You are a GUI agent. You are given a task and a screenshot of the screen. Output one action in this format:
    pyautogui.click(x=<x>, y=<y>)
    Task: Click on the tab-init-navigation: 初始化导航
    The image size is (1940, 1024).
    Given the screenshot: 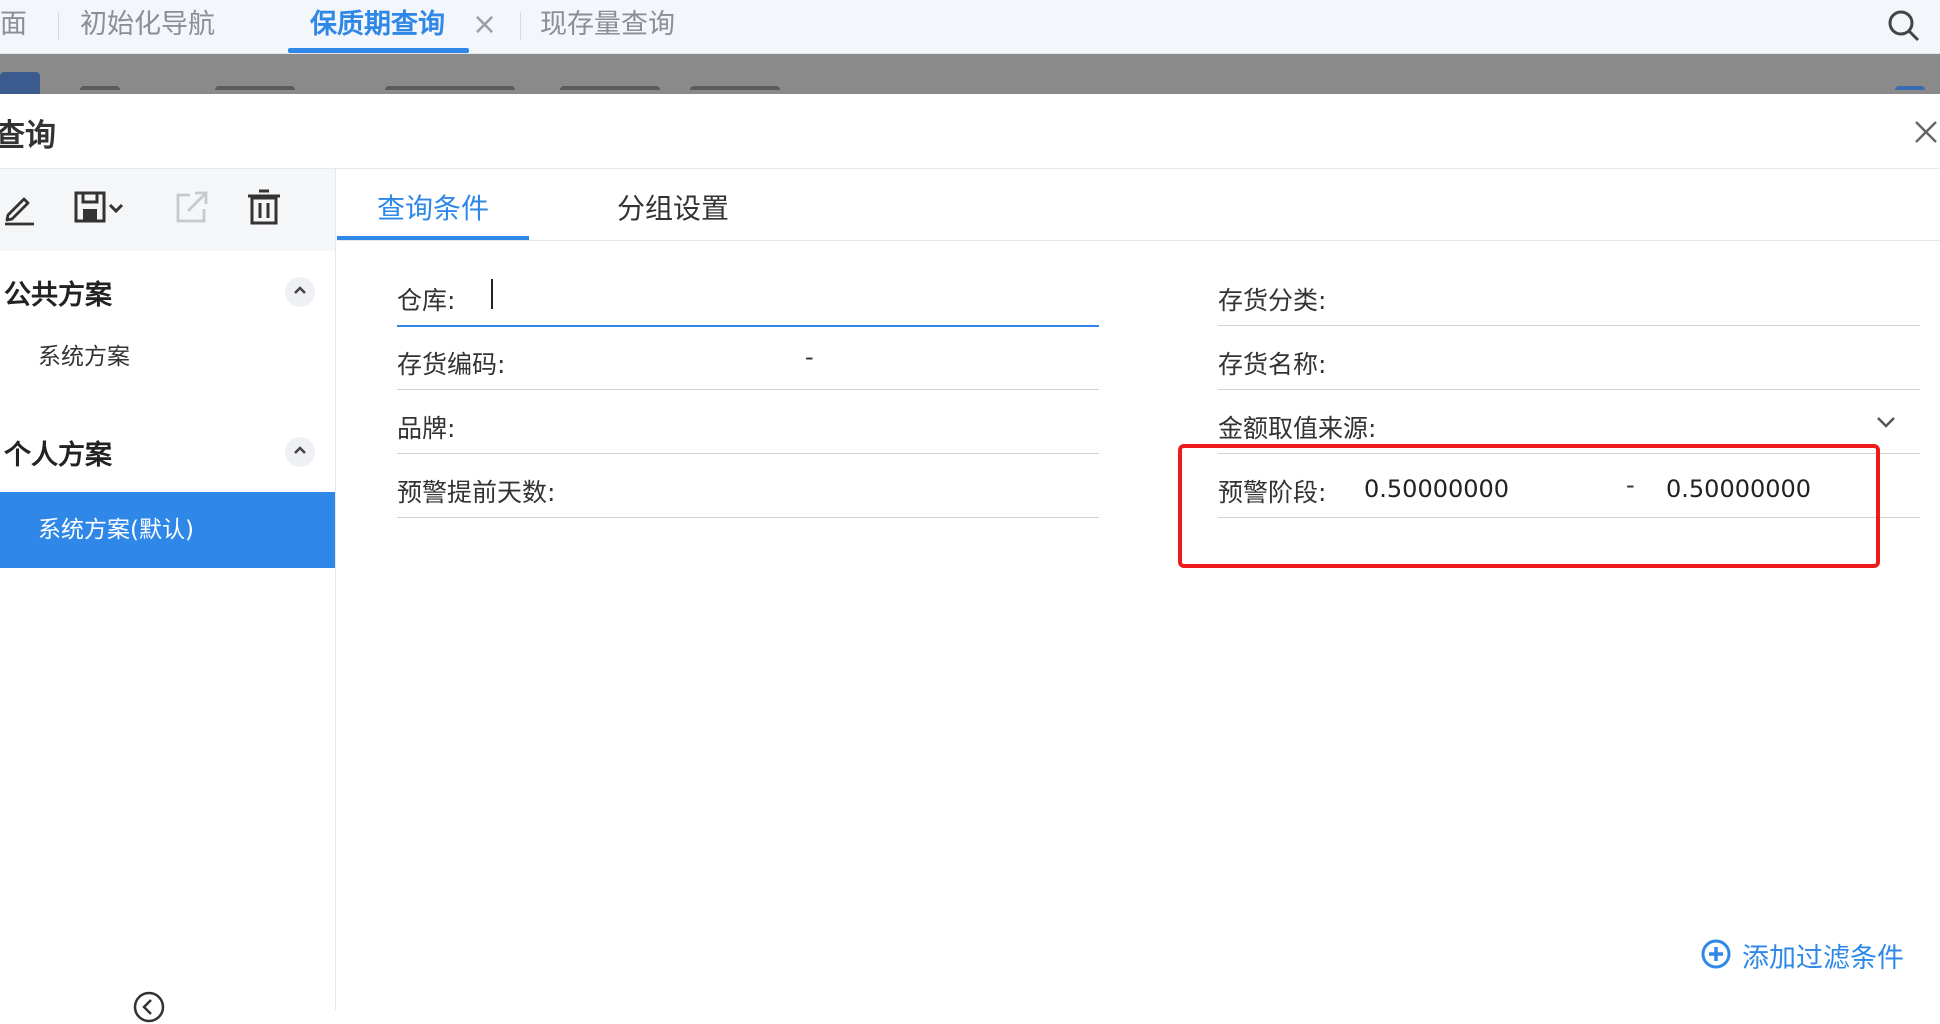 What is the action you would take?
    pyautogui.click(x=147, y=26)
    